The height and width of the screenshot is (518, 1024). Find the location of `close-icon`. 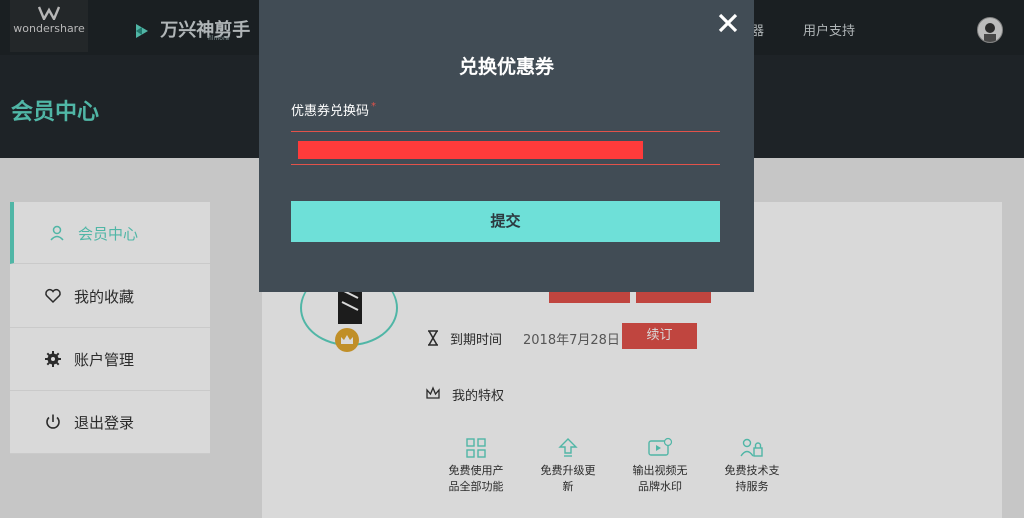

close-icon is located at coordinates (728, 23).